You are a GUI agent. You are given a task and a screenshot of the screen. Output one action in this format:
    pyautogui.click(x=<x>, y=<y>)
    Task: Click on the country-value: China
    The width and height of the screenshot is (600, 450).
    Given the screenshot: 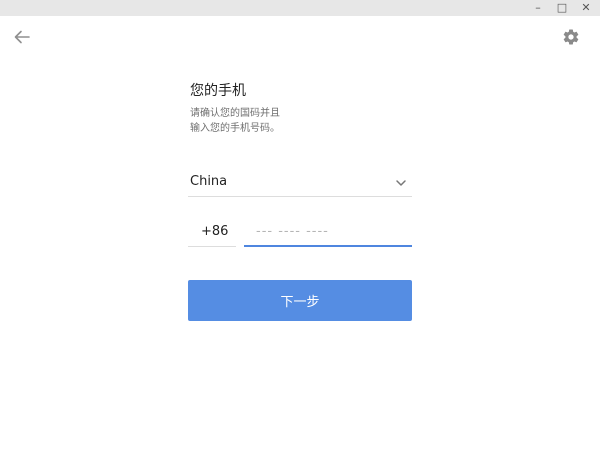 What is the action you would take?
    pyautogui.click(x=209, y=181)
    